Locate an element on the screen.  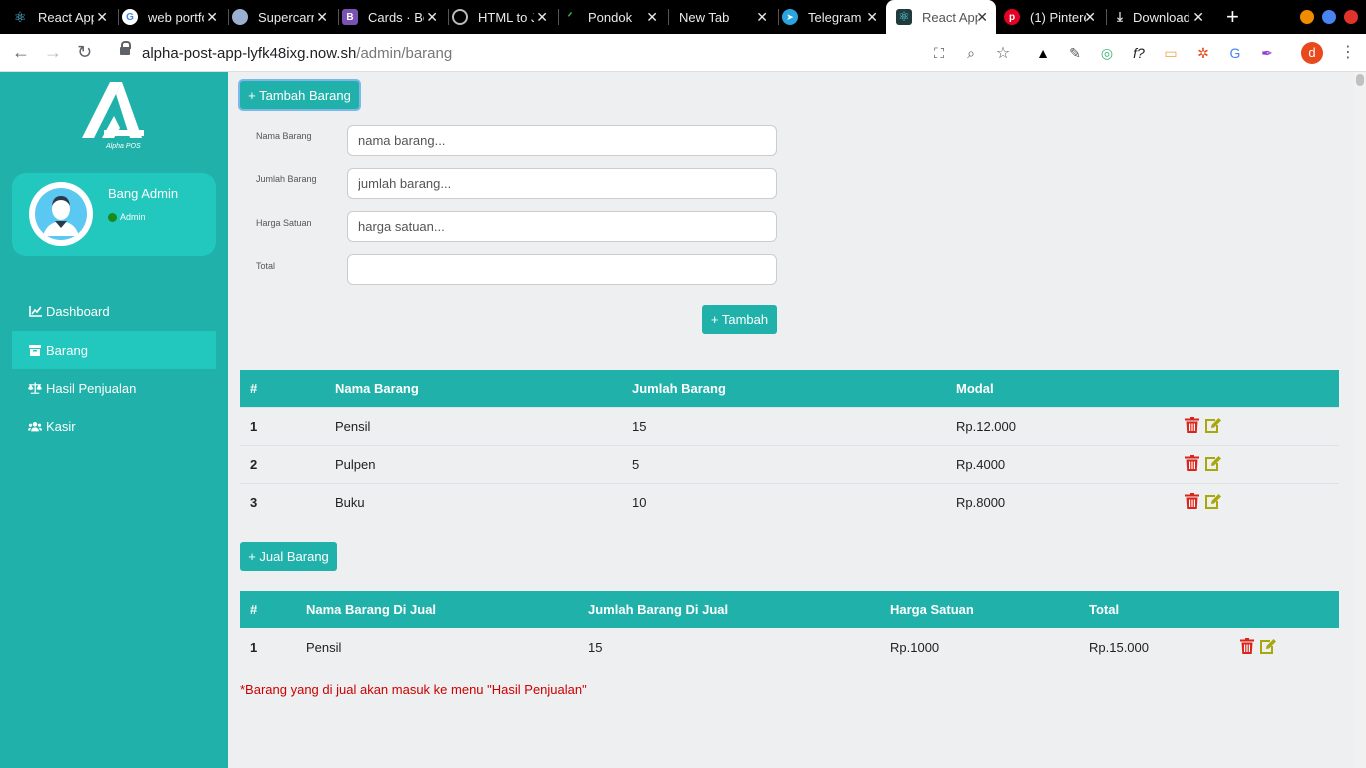
browser-tab: HTML to JSX ✕ is located at coordinates (504, 17).